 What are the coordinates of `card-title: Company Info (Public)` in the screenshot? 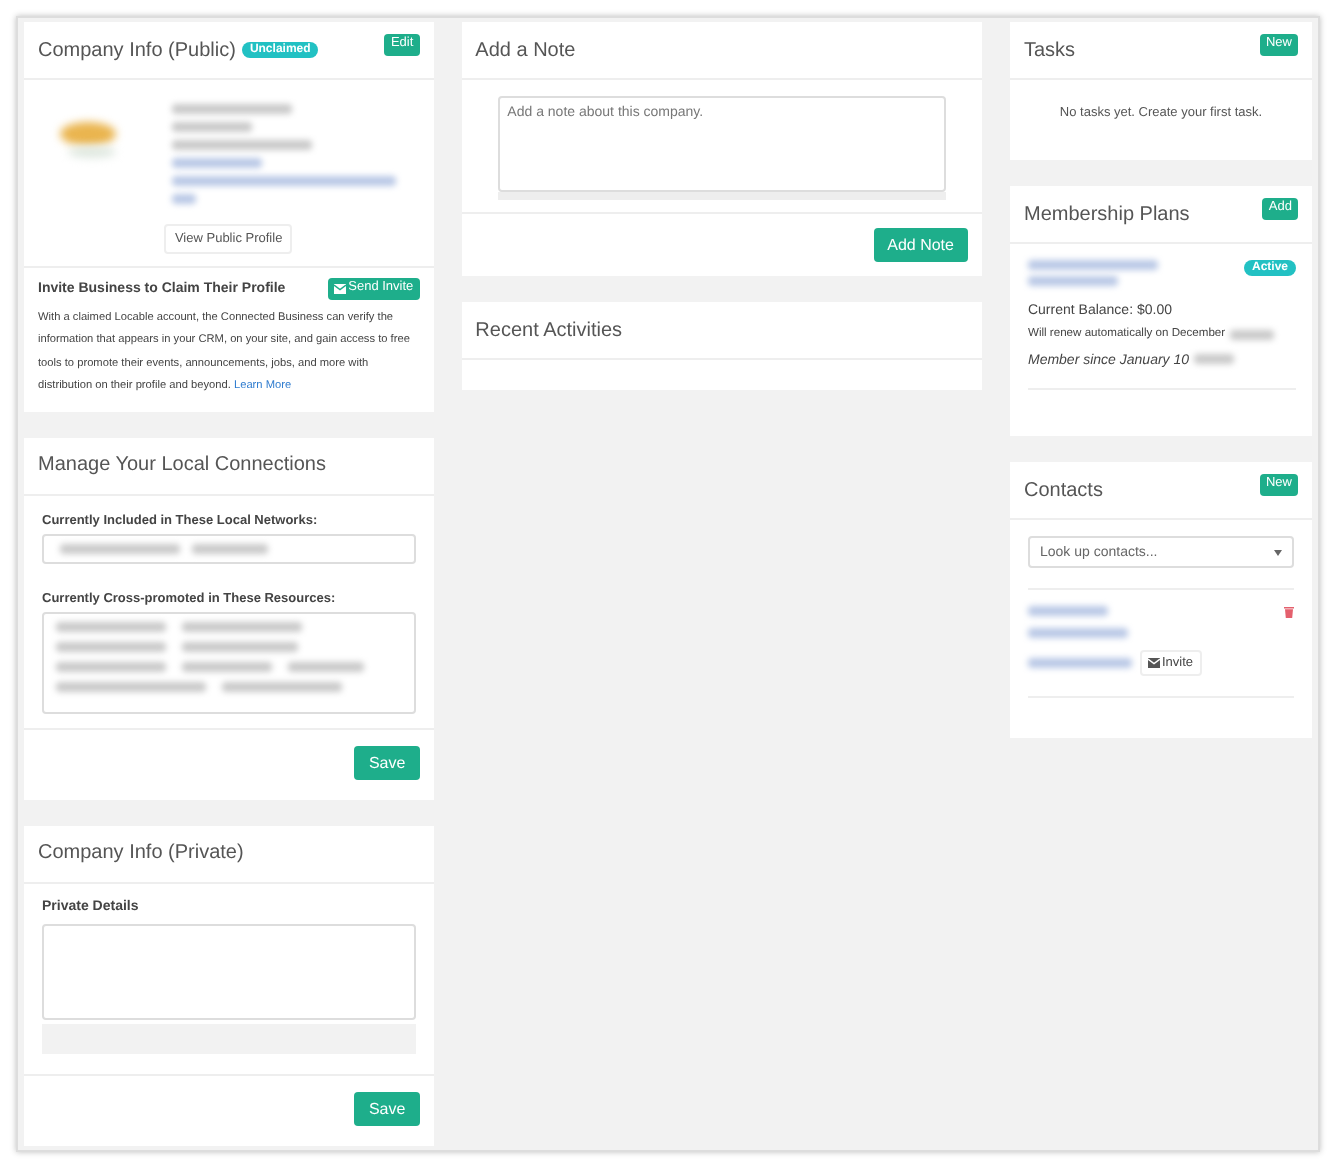 It's located at (137, 50).